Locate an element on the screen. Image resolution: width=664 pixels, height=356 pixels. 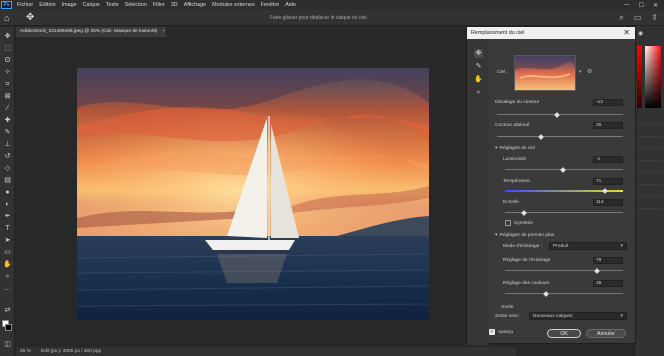
chevron-down-icon: ▾ is located at coordinates (621, 246).